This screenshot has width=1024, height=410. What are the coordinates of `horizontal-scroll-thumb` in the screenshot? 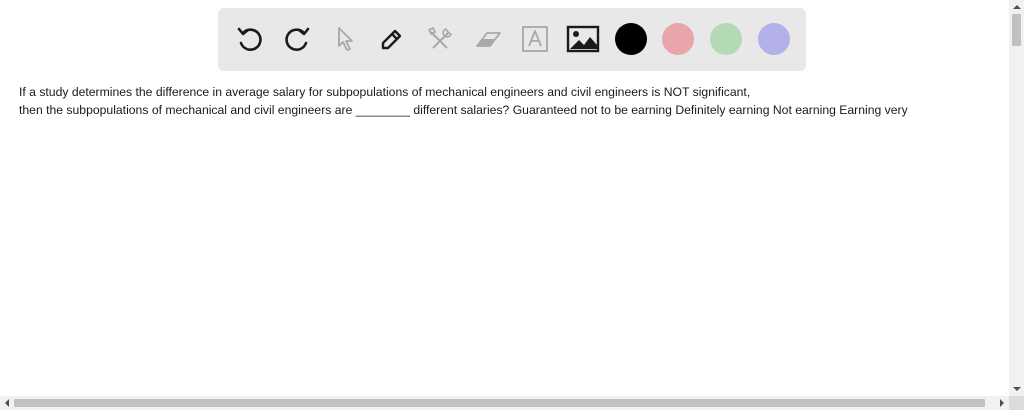 It's located at (499, 403).